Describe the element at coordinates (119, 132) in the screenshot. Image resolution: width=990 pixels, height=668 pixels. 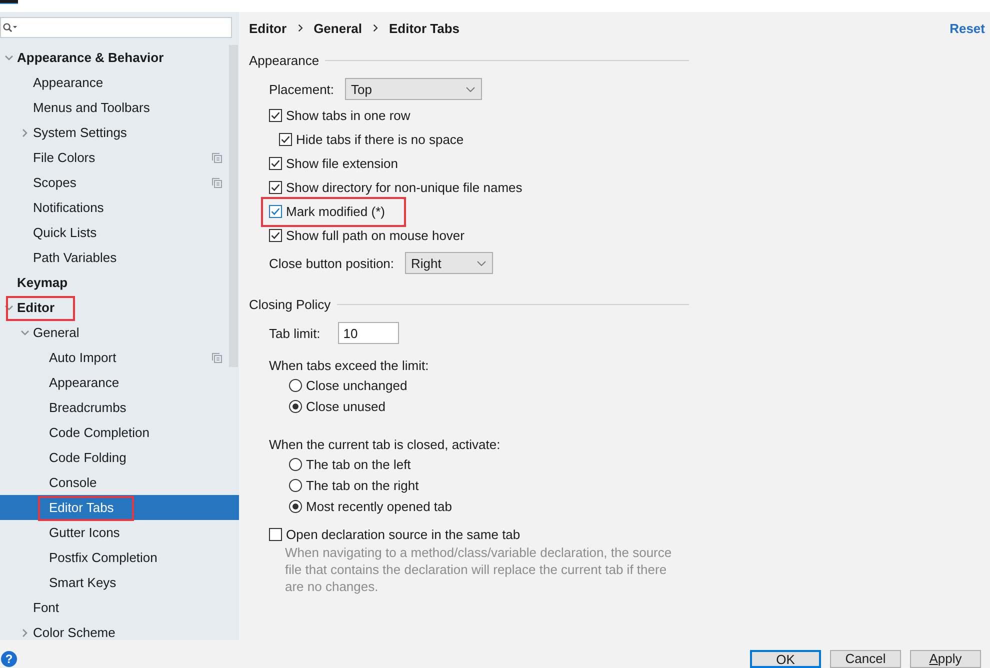
I see `tree-item: System Settings` at that location.